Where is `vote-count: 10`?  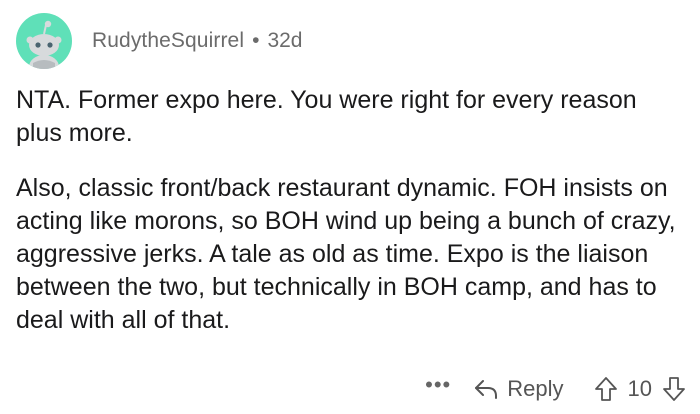
vote-count: 10 is located at coordinates (639, 388).